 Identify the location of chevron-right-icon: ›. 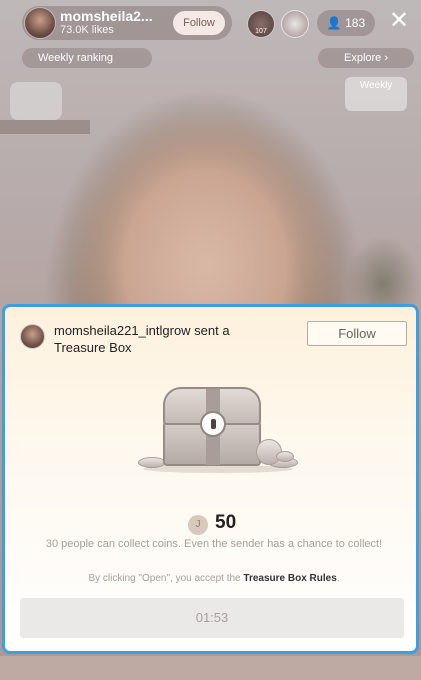
(386, 58).